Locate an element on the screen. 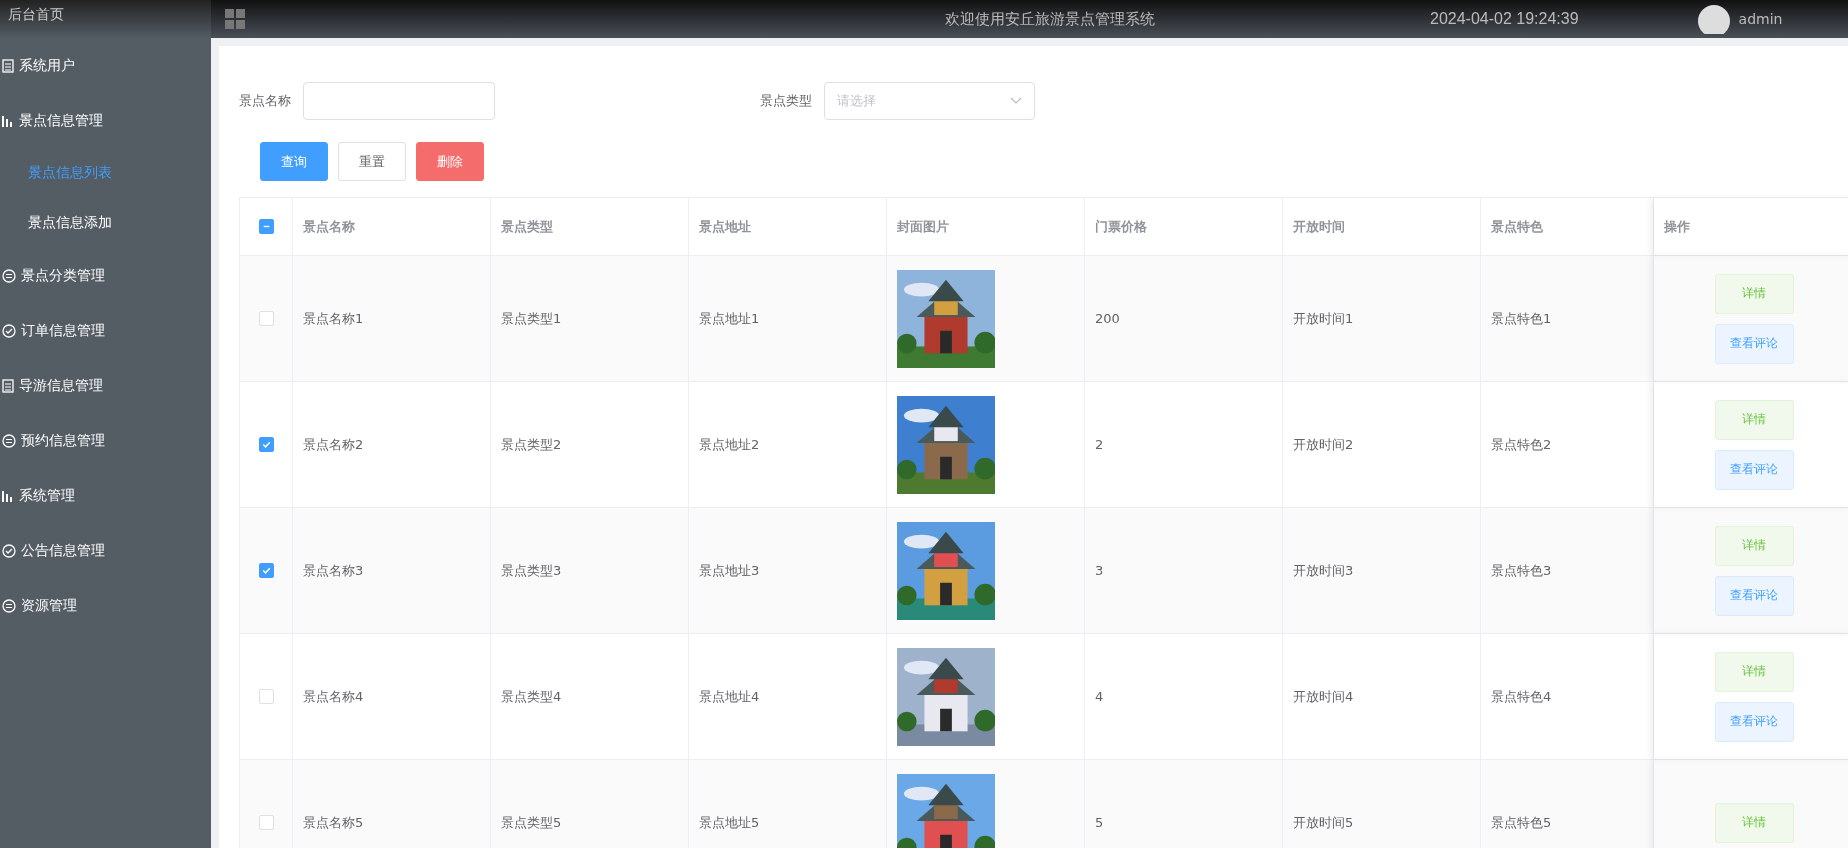 The width and height of the screenshot is (1848, 848). table-cell: 景点地址3 is located at coordinates (729, 570).